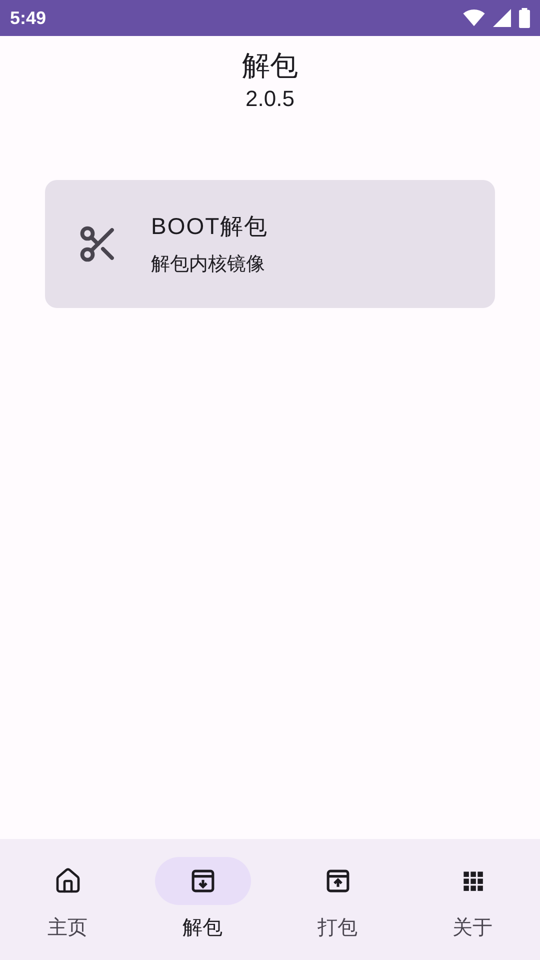 Image resolution: width=540 pixels, height=960 pixels. What do you see at coordinates (270, 99) in the screenshot?
I see `version-text: 2.0.5` at bounding box center [270, 99].